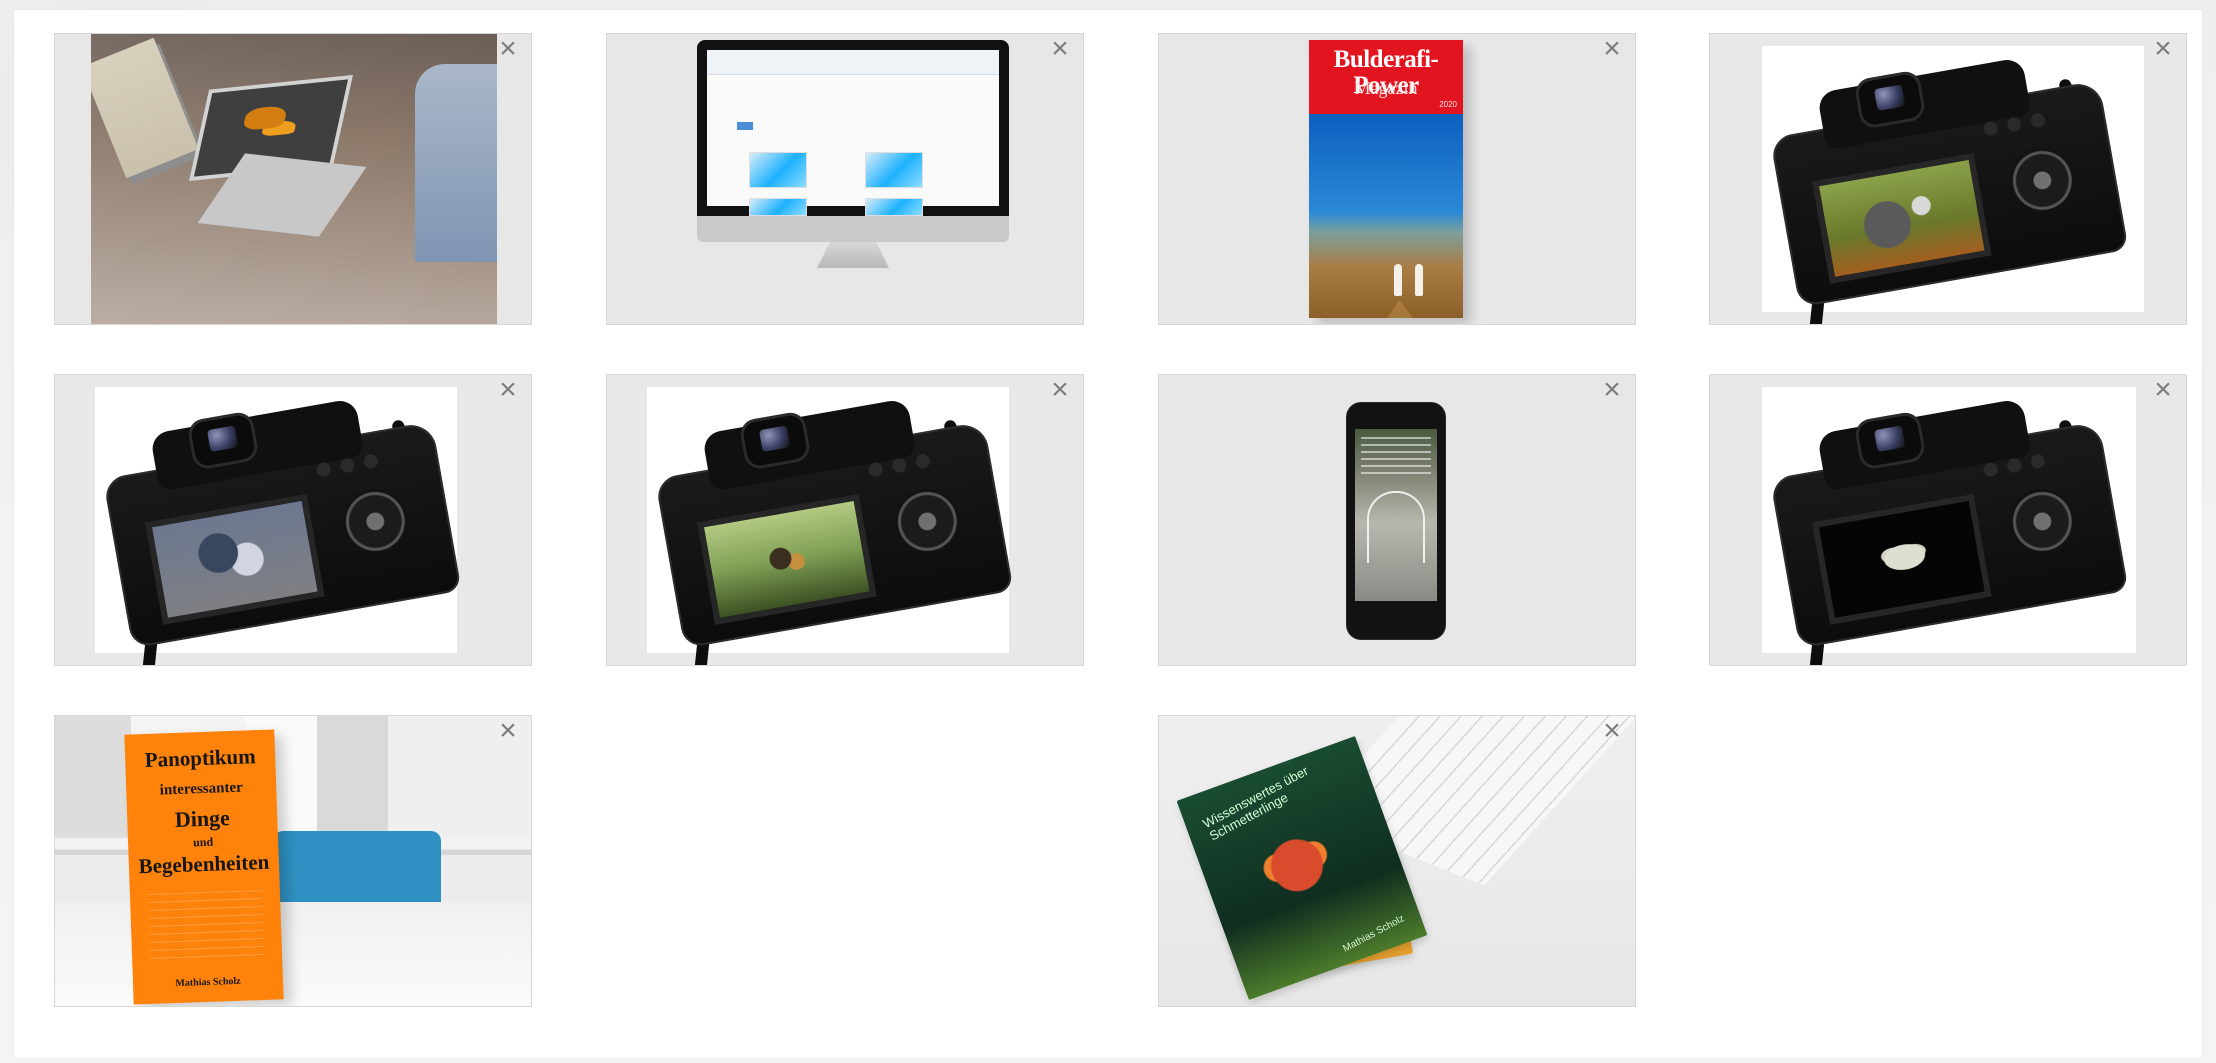 The height and width of the screenshot is (1063, 2216). What do you see at coordinates (206, 925) in the screenshot?
I see `book-text-lines` at bounding box center [206, 925].